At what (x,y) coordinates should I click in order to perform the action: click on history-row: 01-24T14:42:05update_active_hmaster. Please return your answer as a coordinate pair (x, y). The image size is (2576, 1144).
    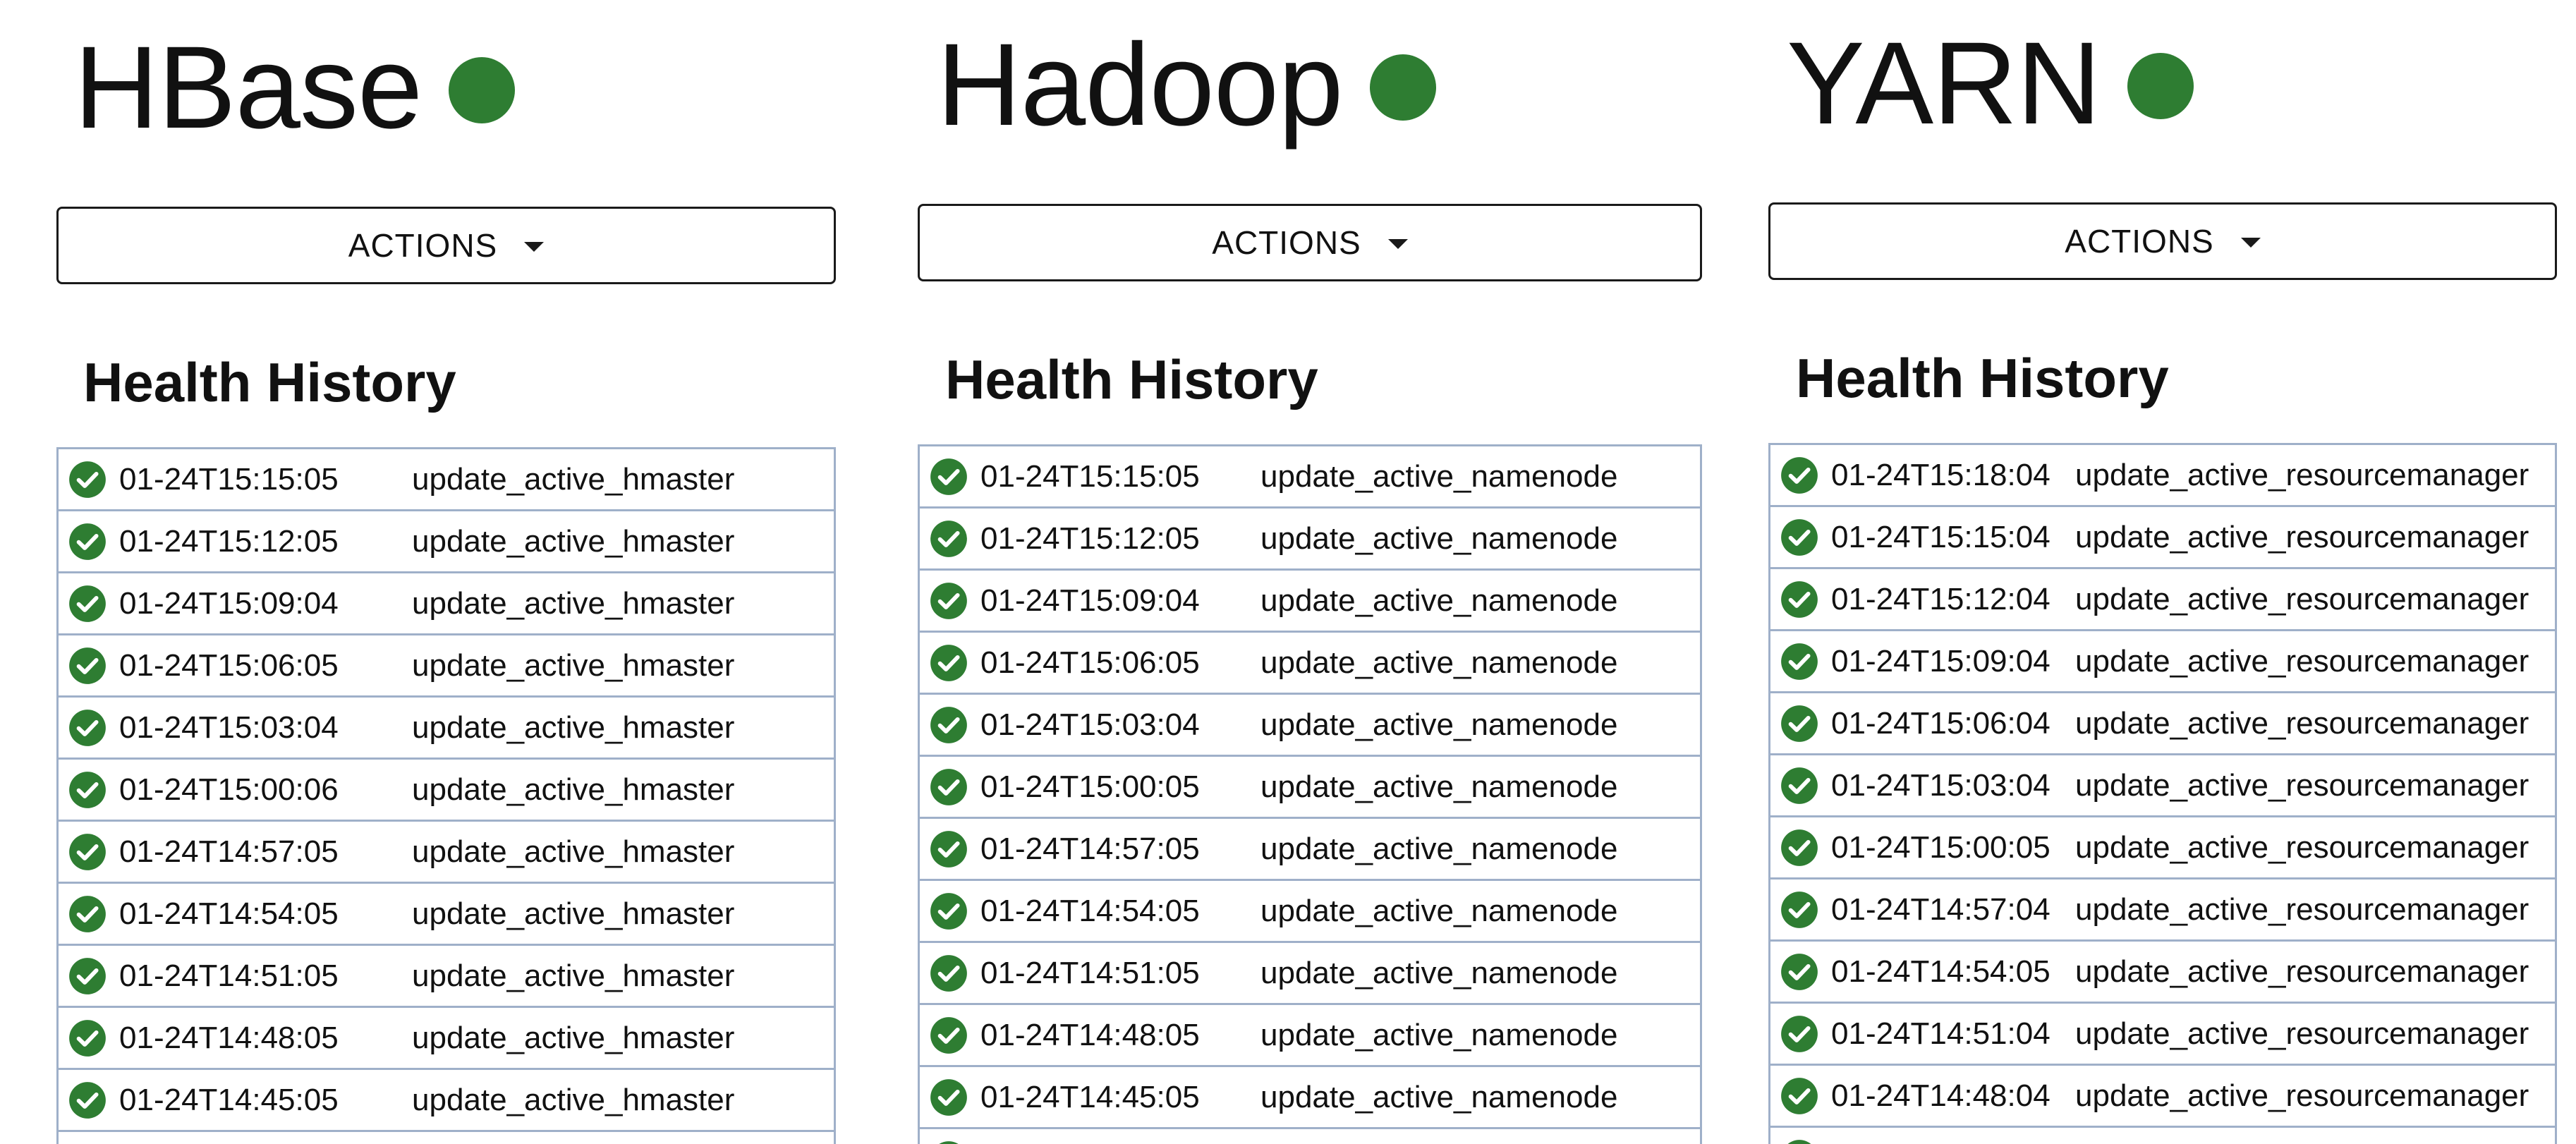
    Looking at the image, I should click on (446, 1138).